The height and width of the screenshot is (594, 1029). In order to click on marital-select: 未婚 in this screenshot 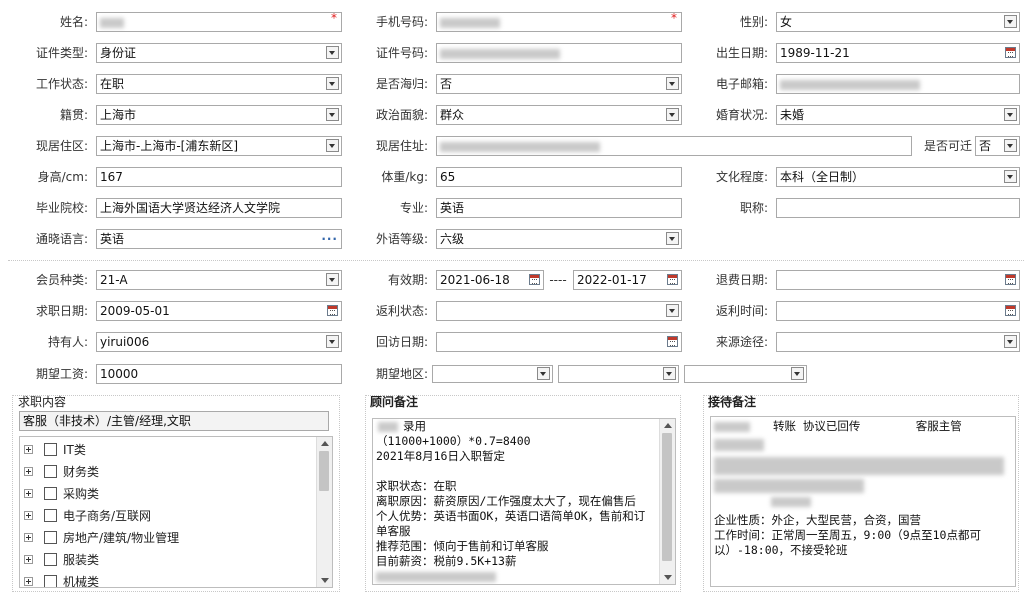, I will do `click(898, 115)`.